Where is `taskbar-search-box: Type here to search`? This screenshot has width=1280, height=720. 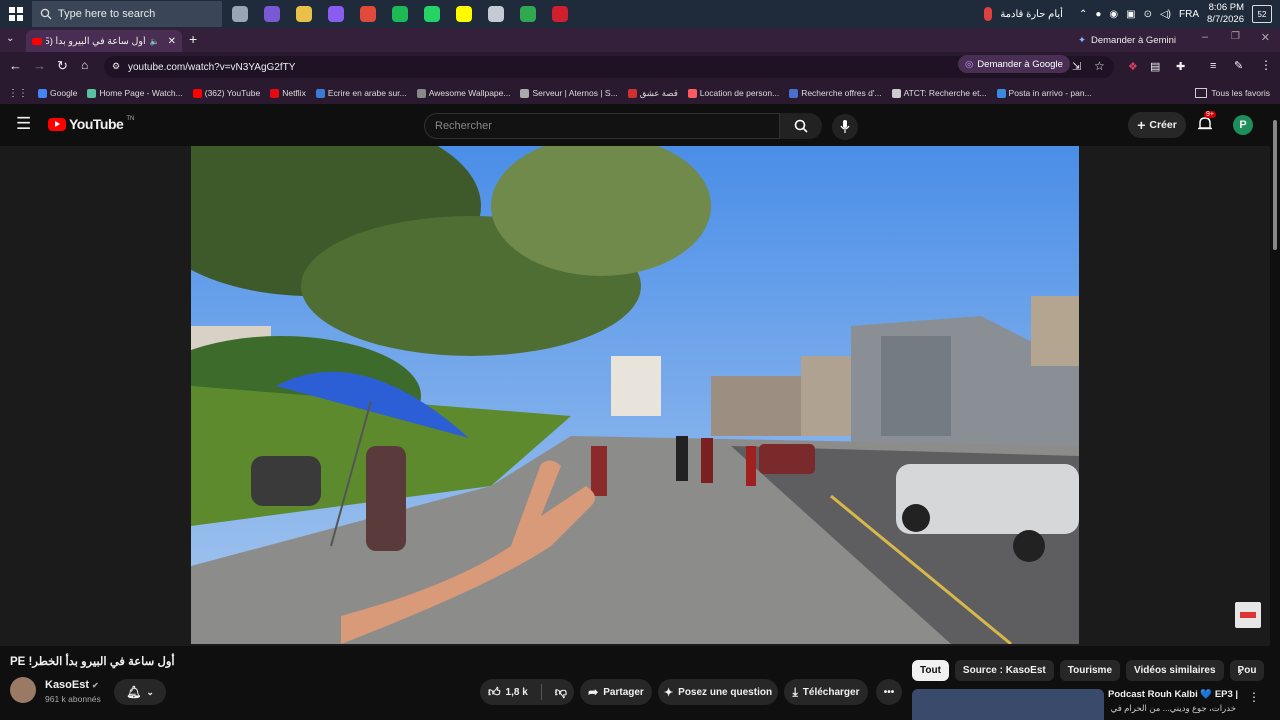
taskbar-search-box: Type here to search is located at coordinates (127, 14).